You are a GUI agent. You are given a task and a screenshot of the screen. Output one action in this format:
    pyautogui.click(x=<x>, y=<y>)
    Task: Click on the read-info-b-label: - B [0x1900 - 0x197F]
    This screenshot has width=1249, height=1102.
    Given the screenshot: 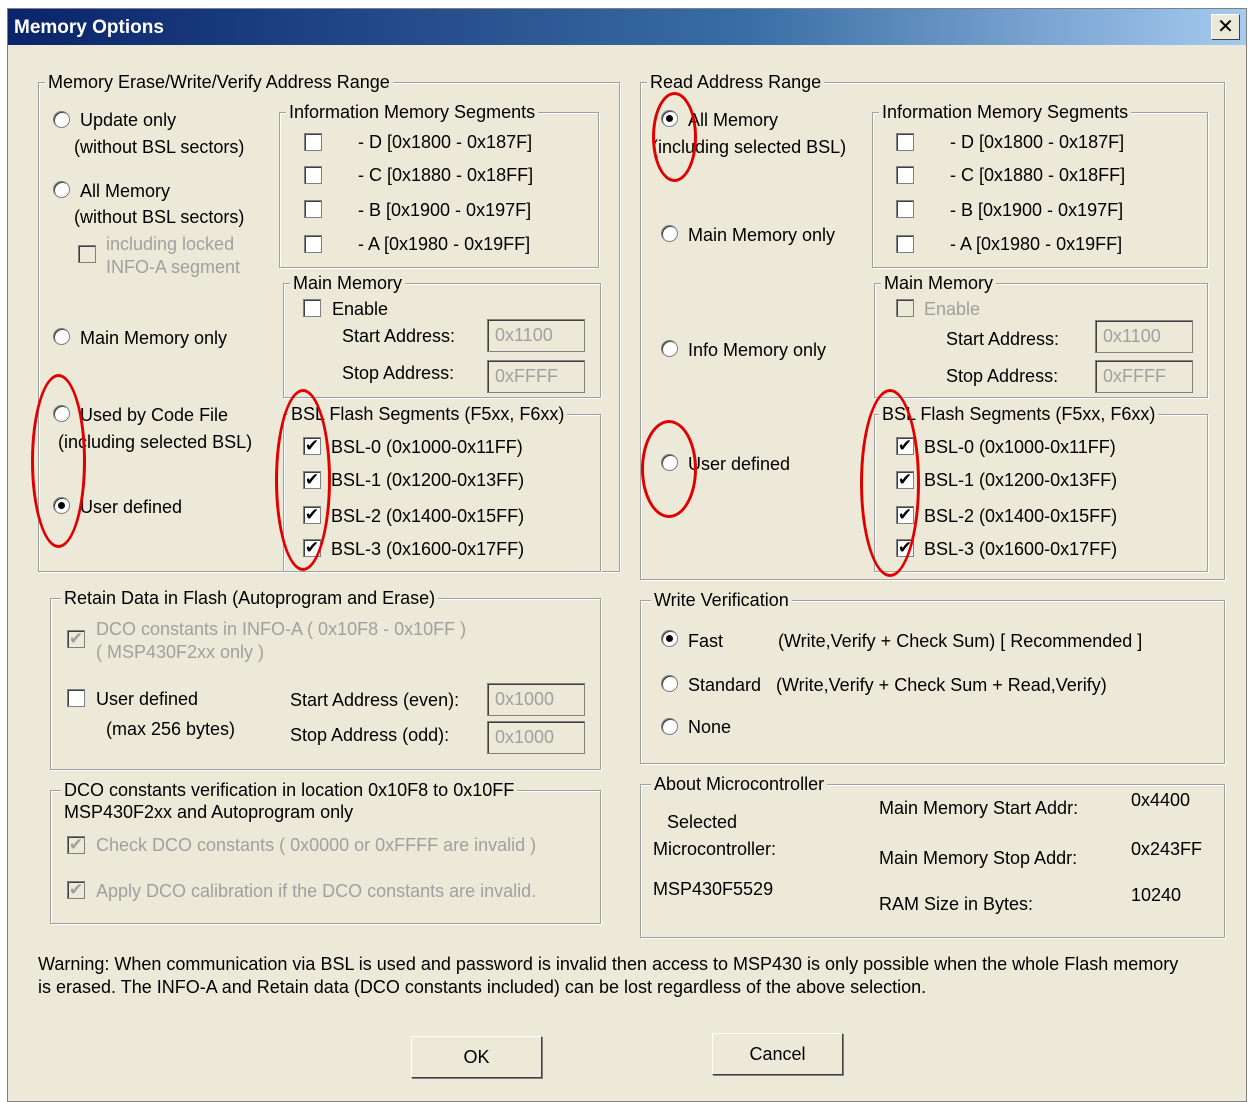 What is the action you would take?
    pyautogui.click(x=1037, y=210)
    